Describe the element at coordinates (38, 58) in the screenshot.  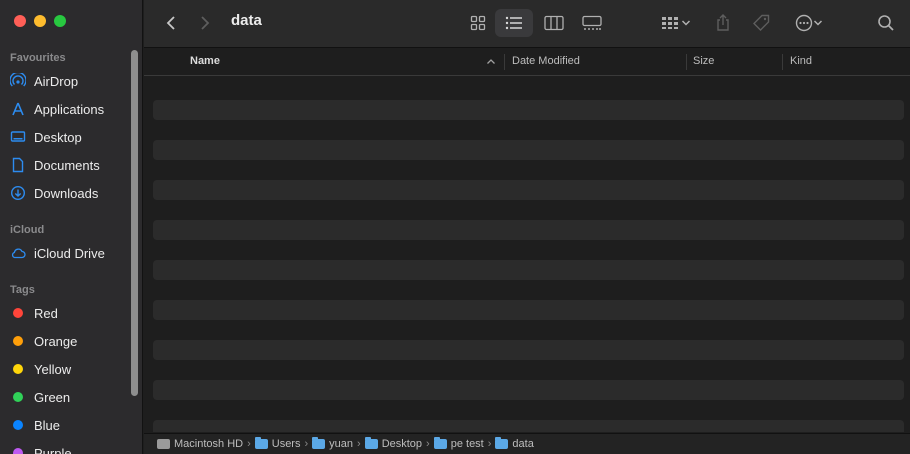
I see `favourites-section-label: Favourites` at that location.